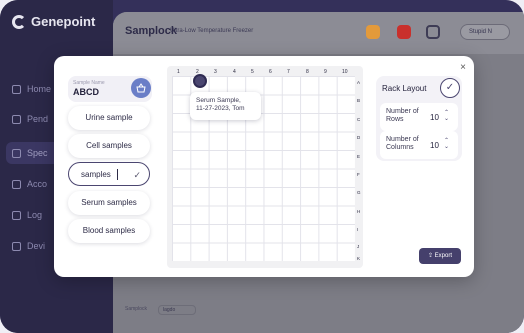 Image resolution: width=524 pixels, height=333 pixels. Describe the element at coordinates (359, 211) in the screenshot. I see `row-label: H` at that location.